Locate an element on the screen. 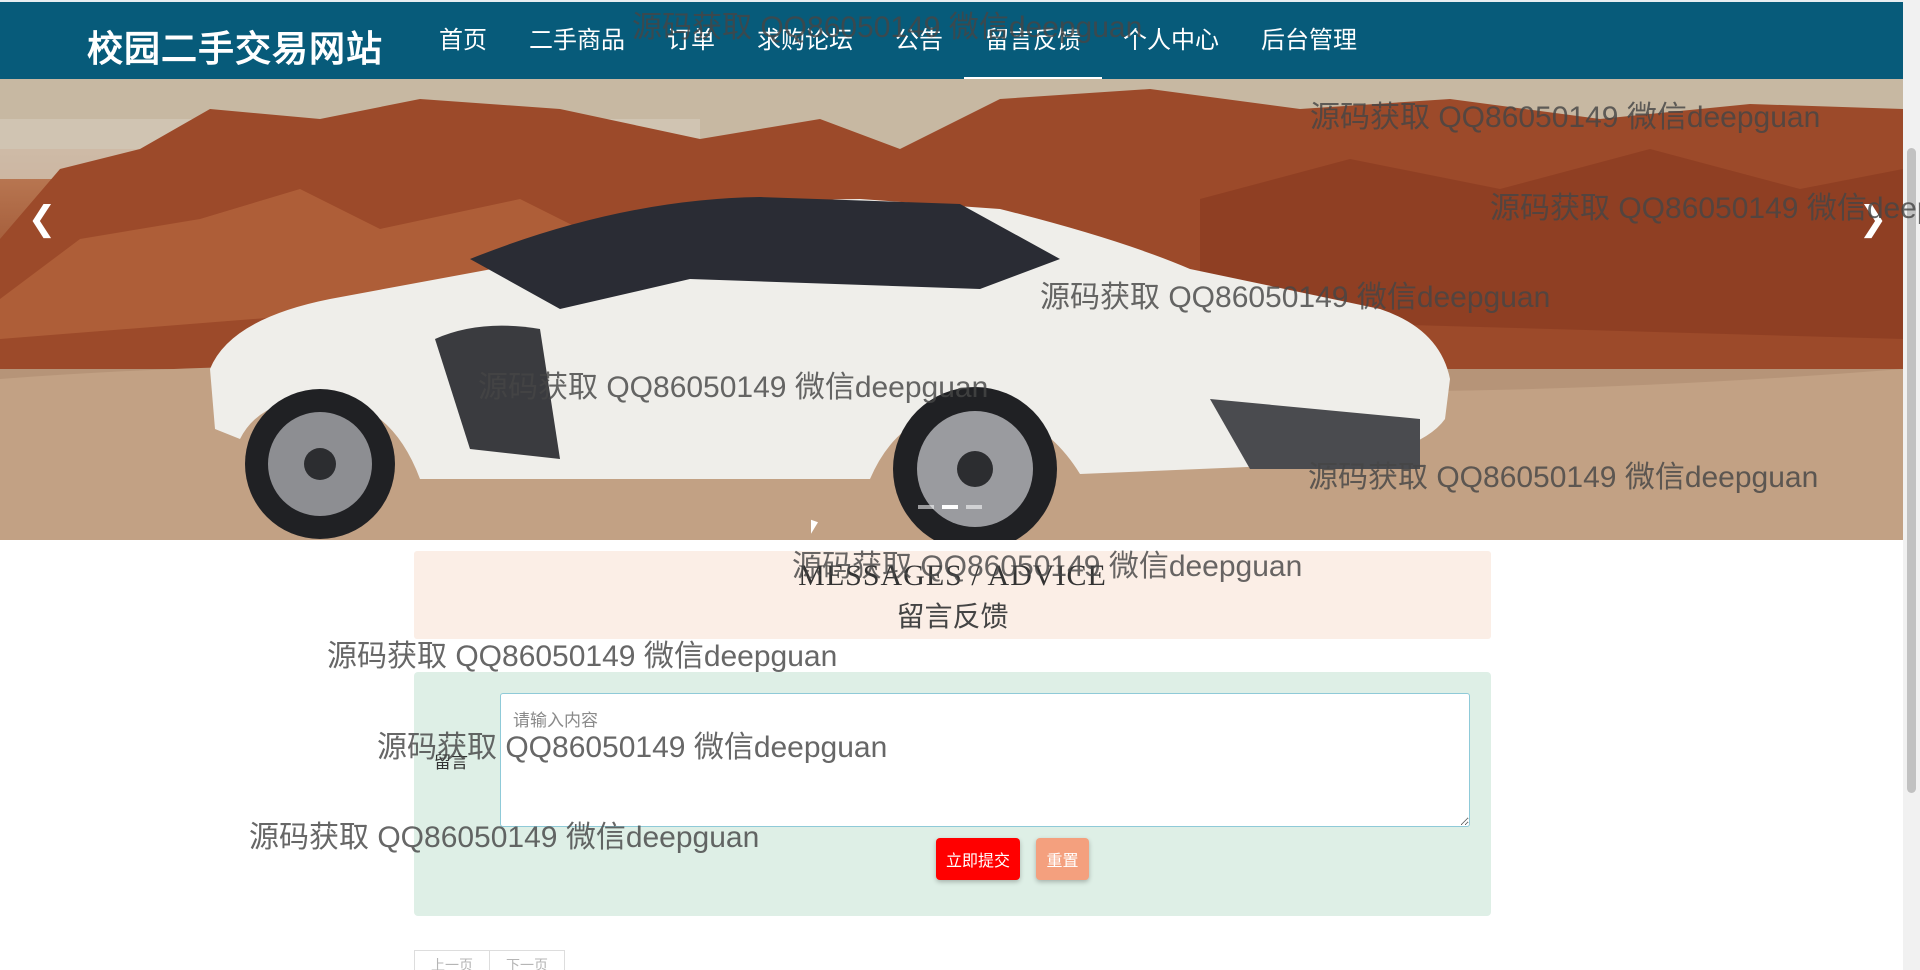  carousel-prev-icon: ❮ is located at coordinates (42, 219).